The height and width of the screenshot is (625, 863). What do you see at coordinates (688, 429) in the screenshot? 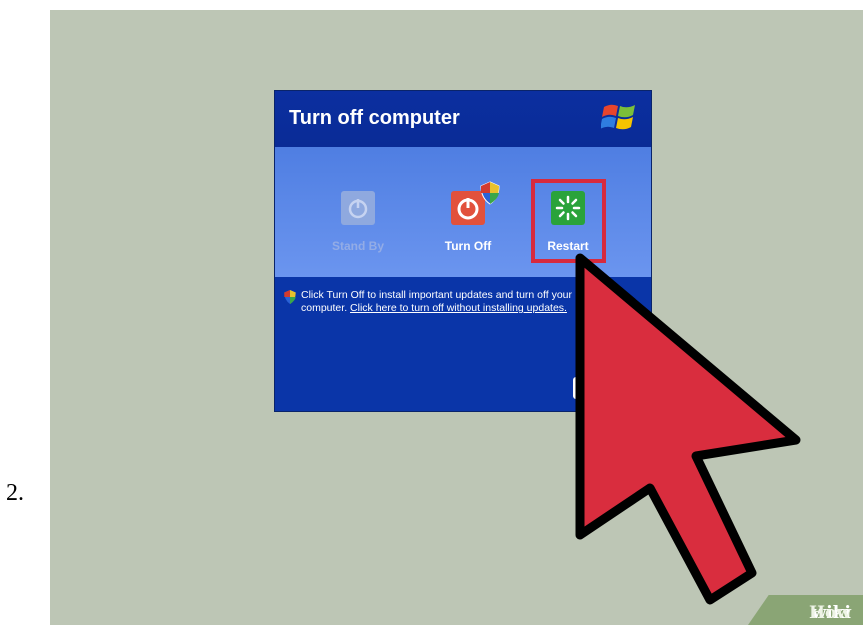
I see `red-arrow-cursor-icon` at bounding box center [688, 429].